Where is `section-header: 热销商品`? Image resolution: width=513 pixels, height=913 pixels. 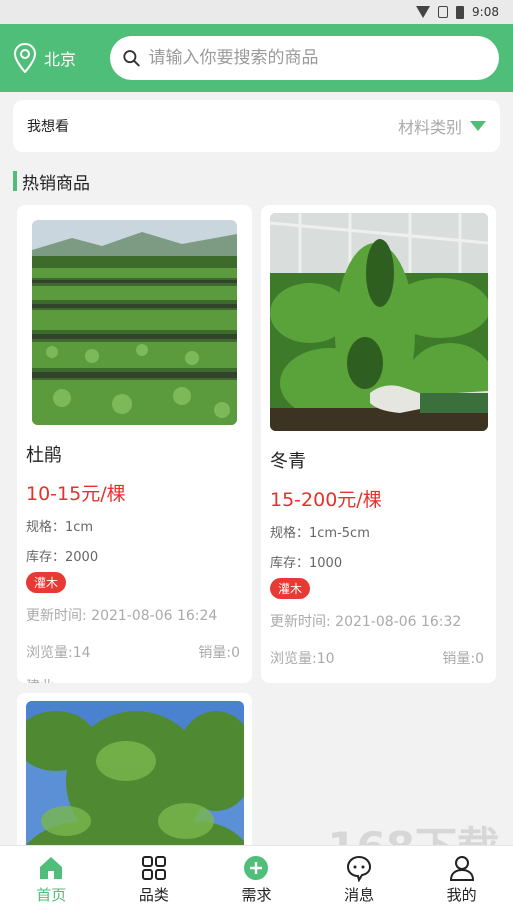
section-header: 热销商品 is located at coordinates (263, 182).